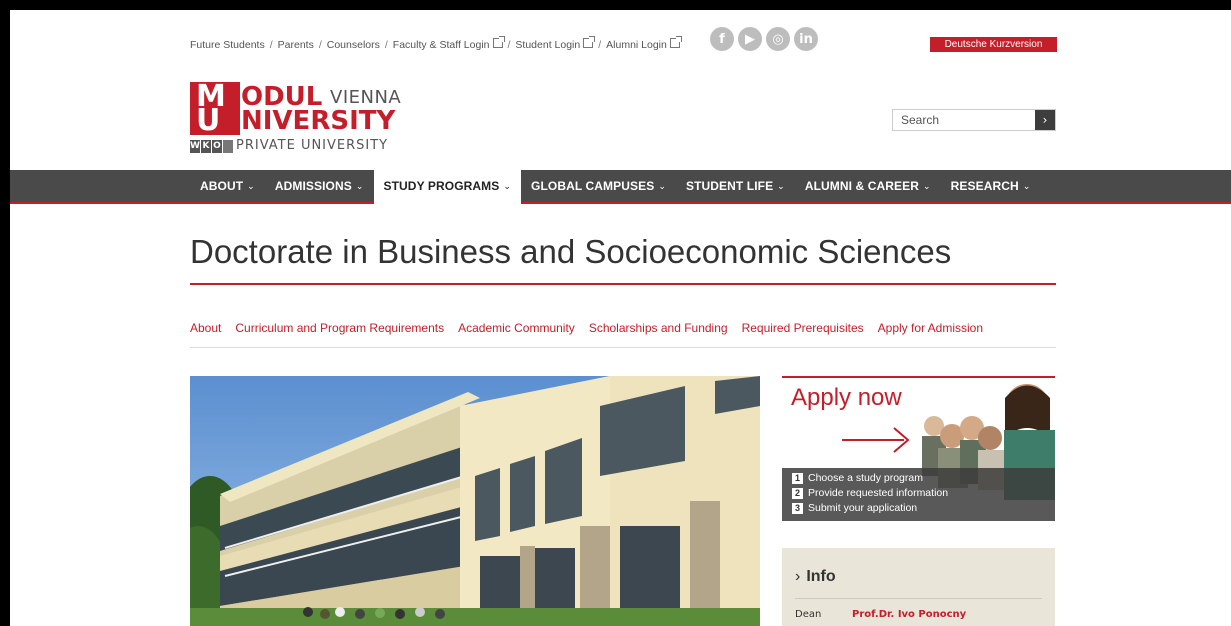 This screenshot has height=626, width=1231. Describe the element at coordinates (228, 146) in the screenshot. I see `wko-bar` at that location.